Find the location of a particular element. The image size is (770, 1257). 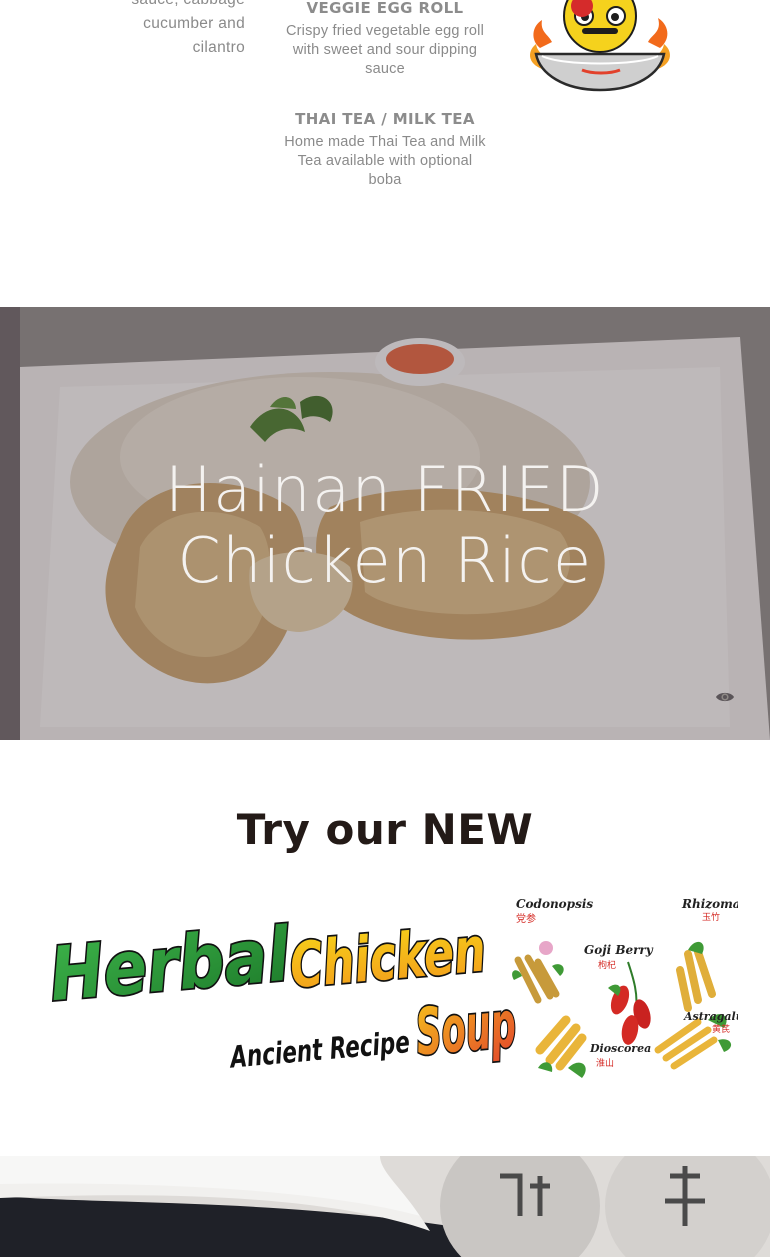

herb-label-goji-berry-cn: 枸杞 is located at coordinates (607, 965).